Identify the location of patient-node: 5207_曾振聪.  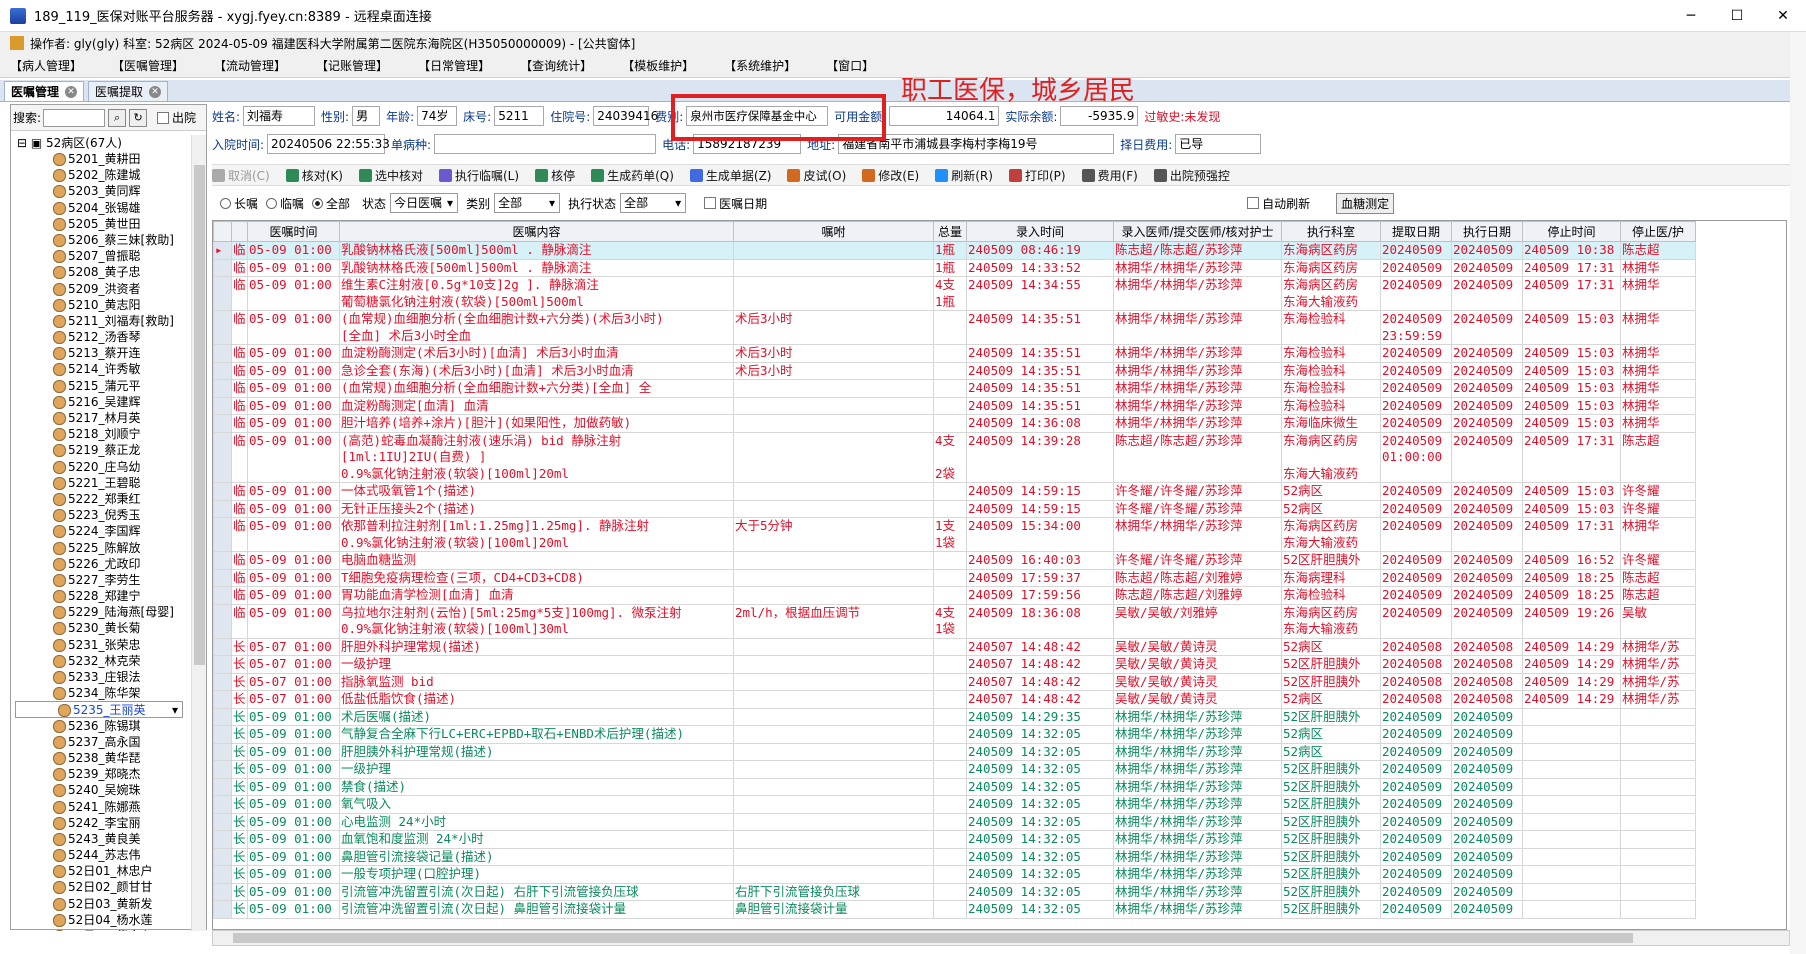
(101, 256).